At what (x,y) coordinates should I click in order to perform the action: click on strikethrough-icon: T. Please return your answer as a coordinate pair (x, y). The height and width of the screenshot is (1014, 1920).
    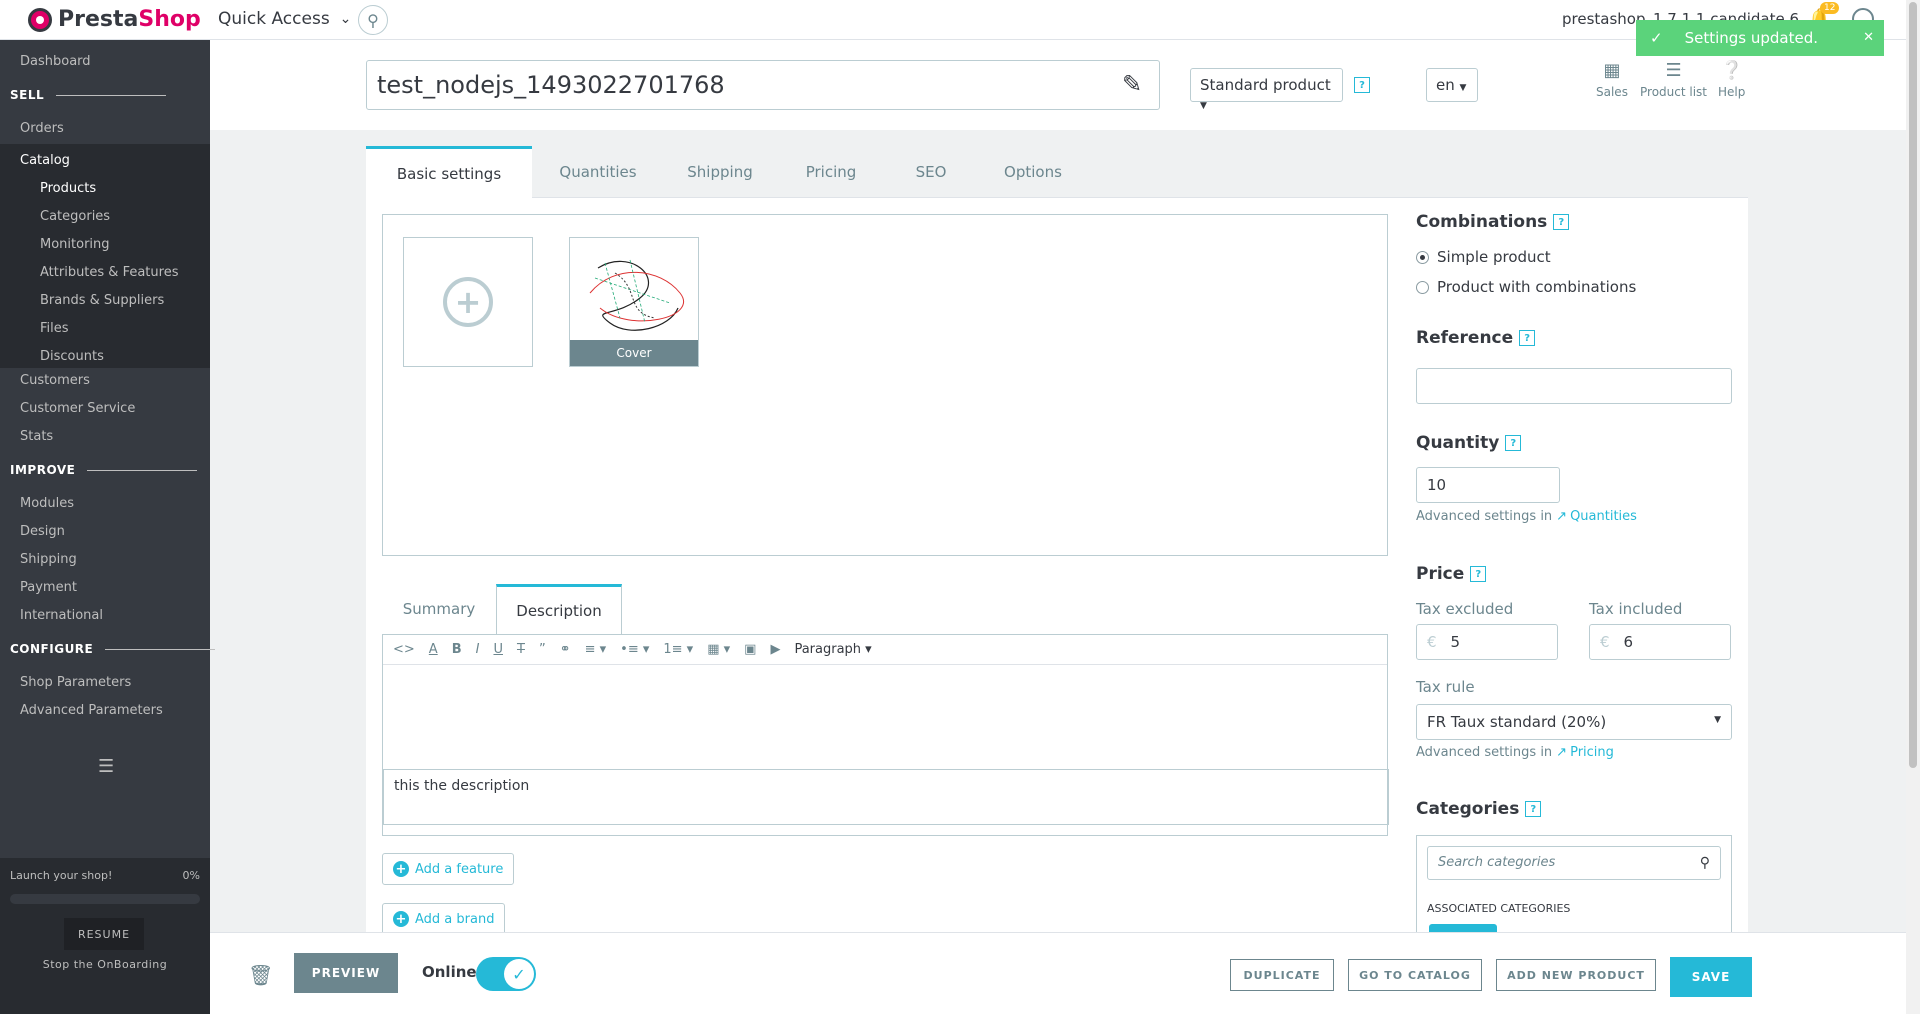
    Looking at the image, I should click on (521, 649).